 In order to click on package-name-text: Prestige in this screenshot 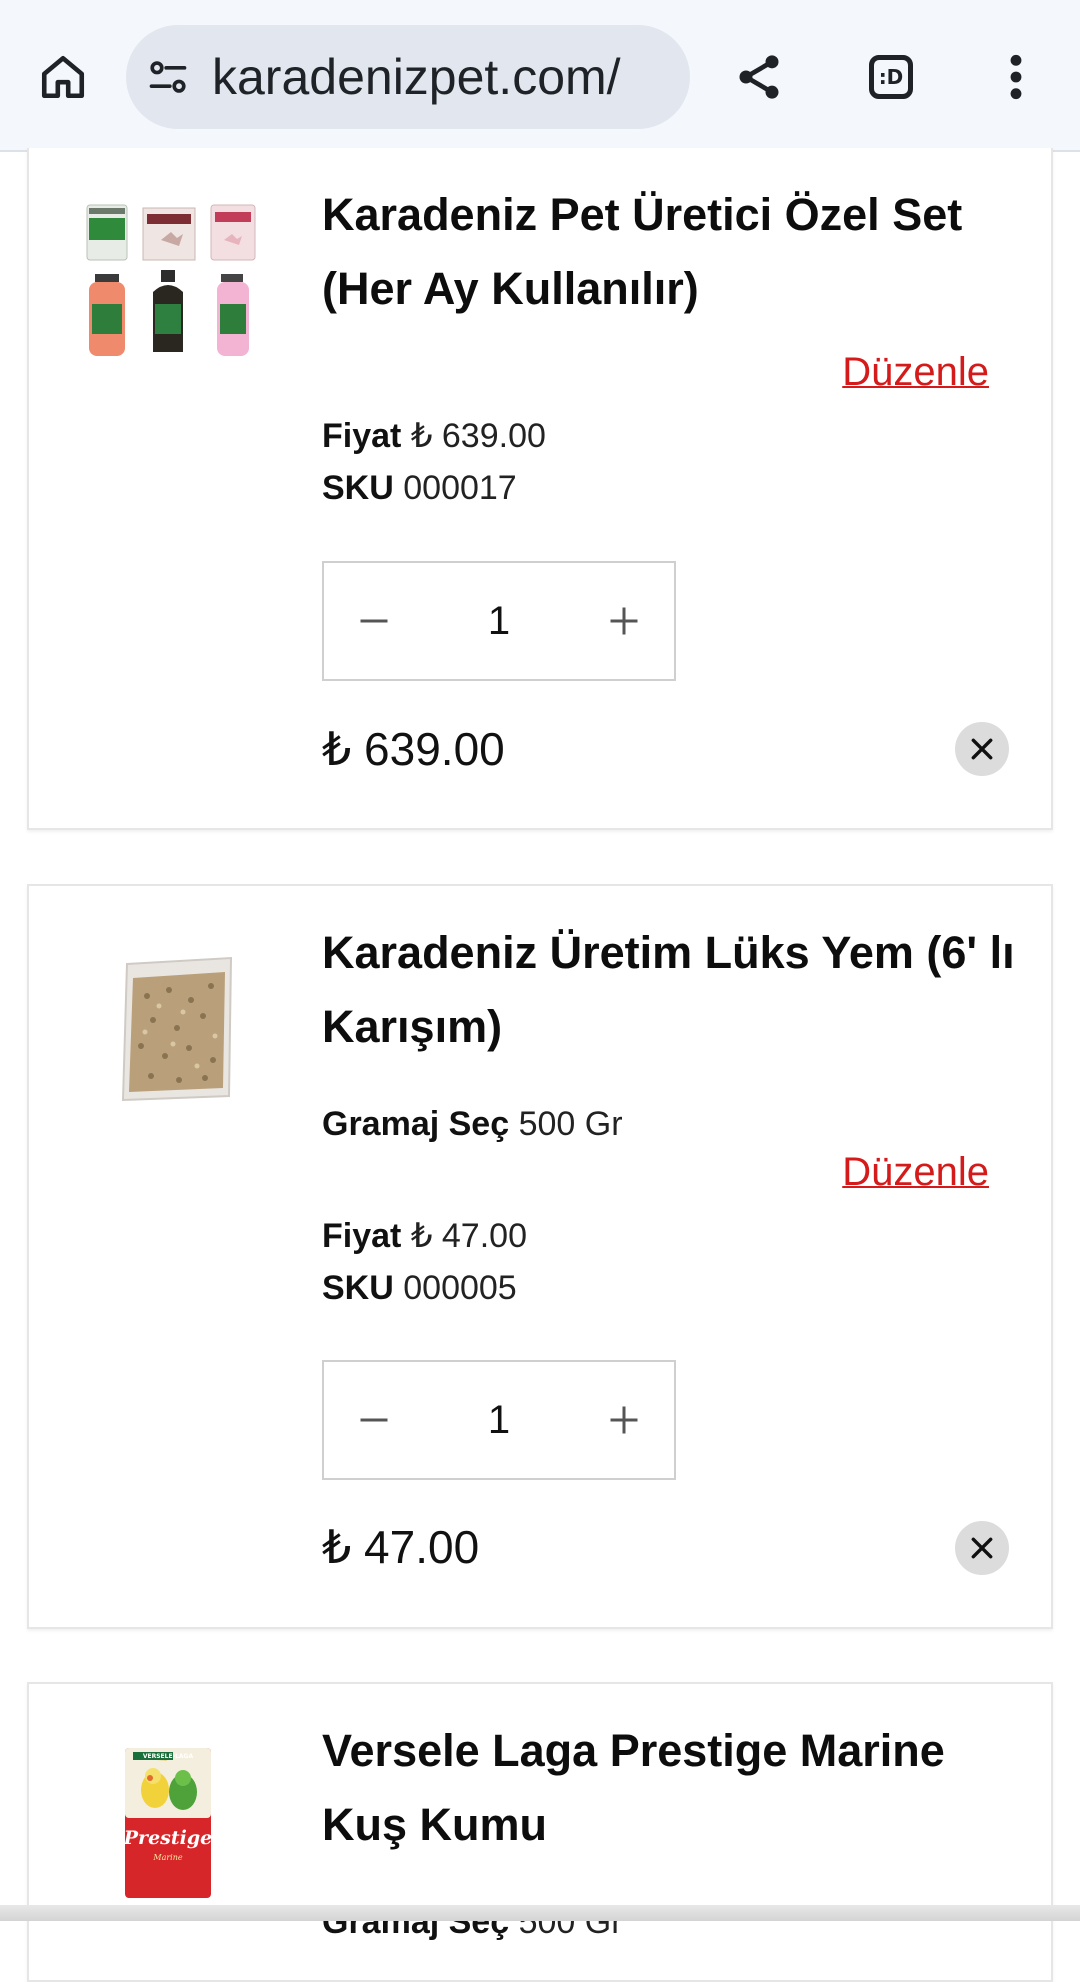, I will do `click(167, 1838)`.